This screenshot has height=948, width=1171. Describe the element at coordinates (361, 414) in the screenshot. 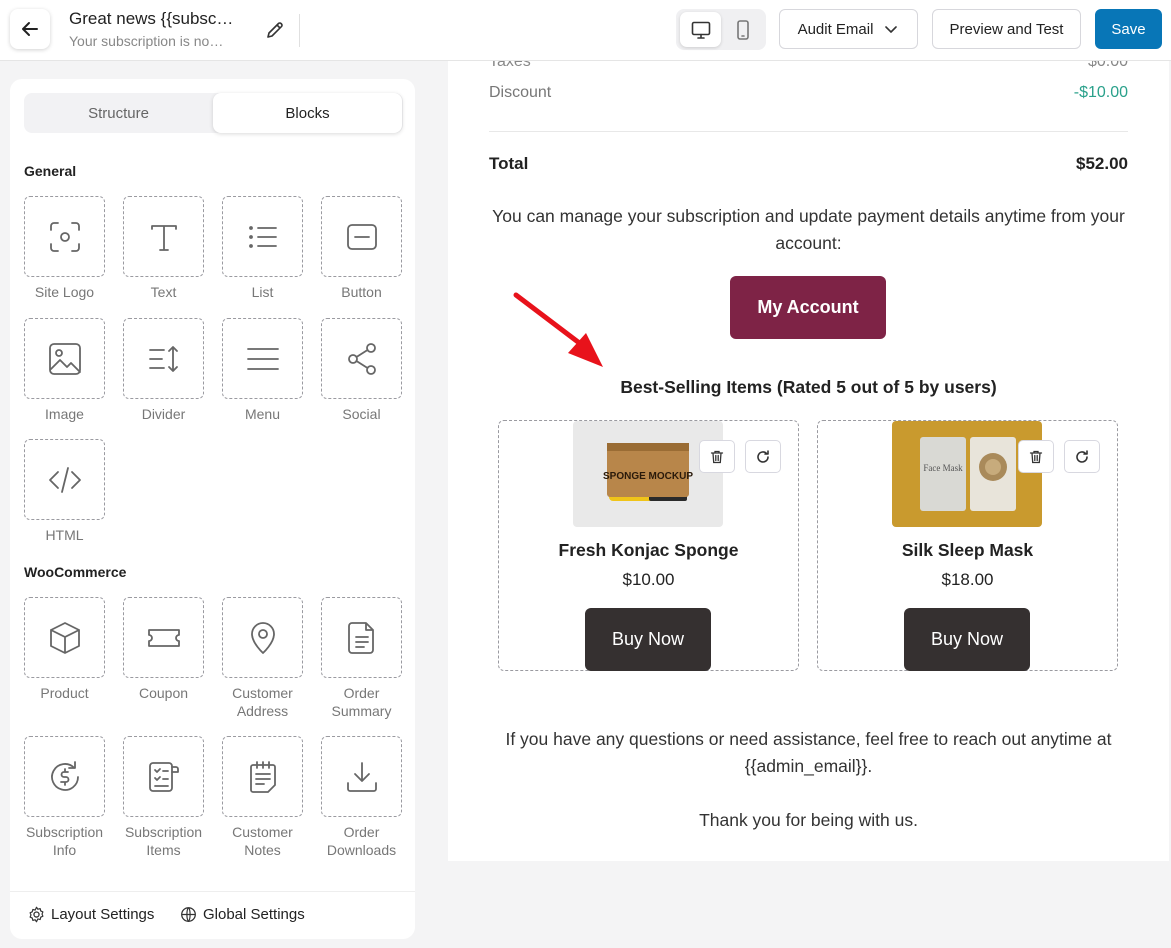

I see `block-label: Social` at that location.